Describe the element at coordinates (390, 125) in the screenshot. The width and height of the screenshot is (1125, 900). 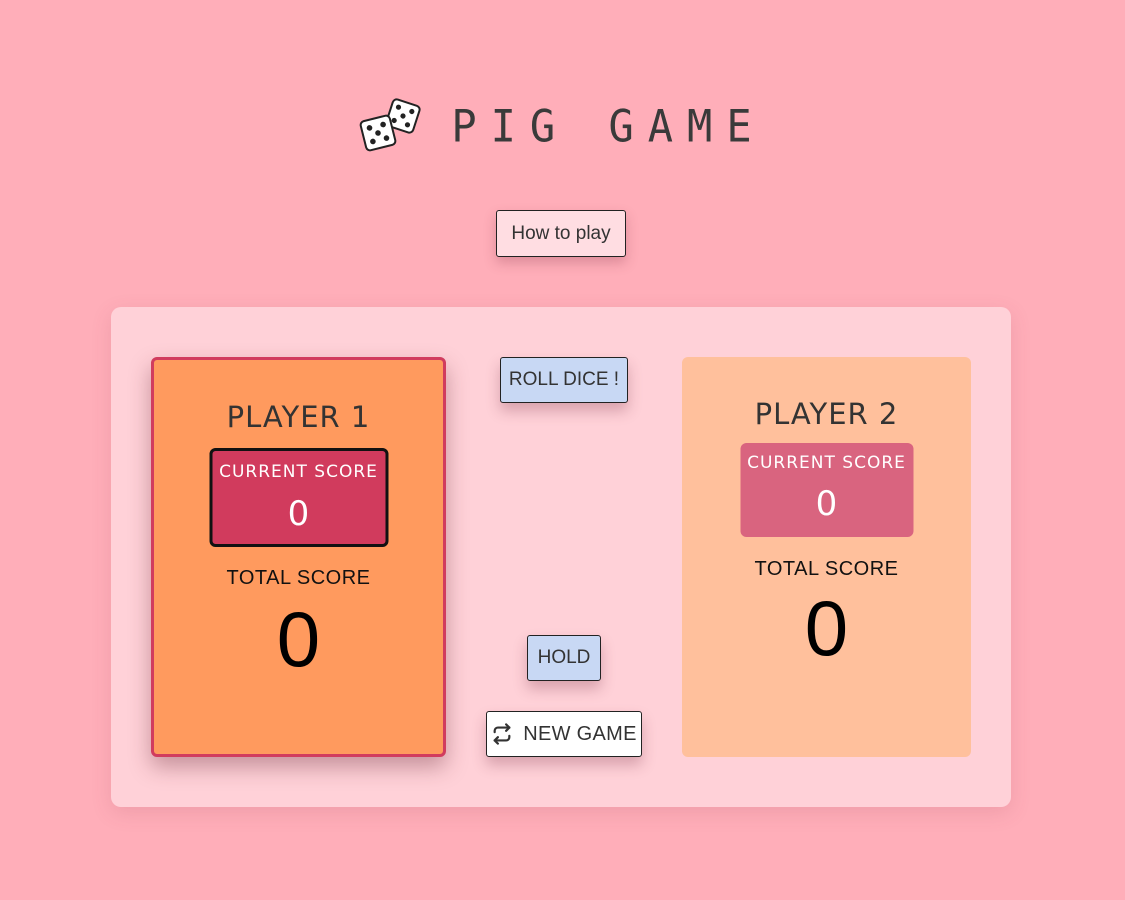
I see `dice-icon` at that location.